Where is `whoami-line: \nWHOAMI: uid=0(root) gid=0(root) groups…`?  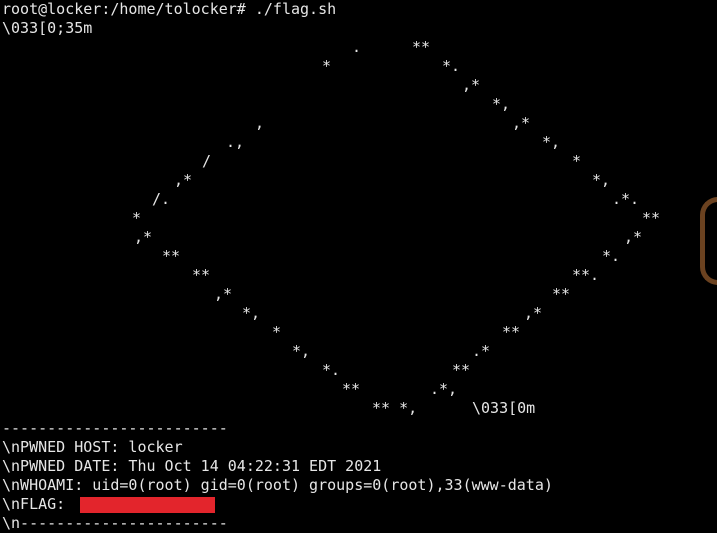 whoami-line: \nWHOAMI: uid=0(root) gid=0(root) groups… is located at coordinates (277, 485).